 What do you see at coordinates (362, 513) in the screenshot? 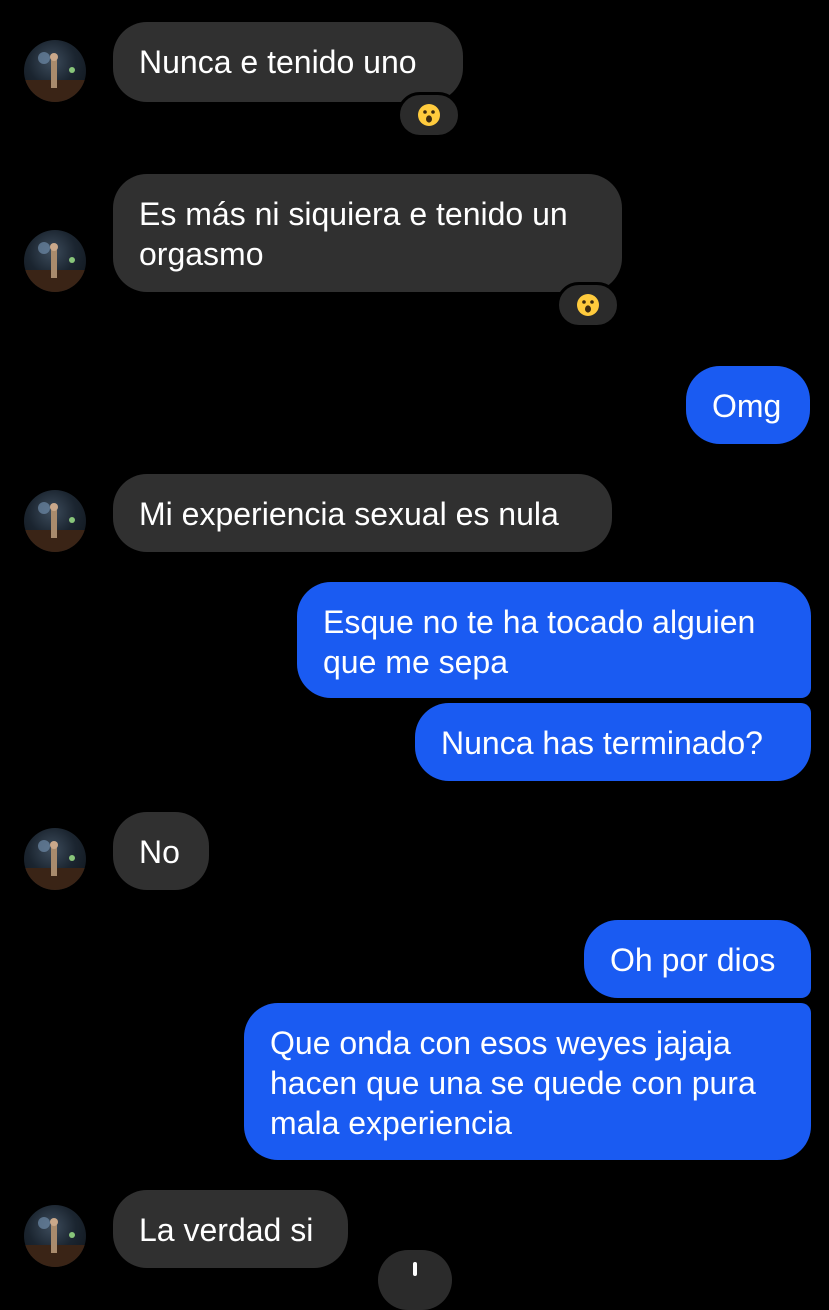
I see `incoming-message: Mi experiencia sexual es nula` at bounding box center [362, 513].